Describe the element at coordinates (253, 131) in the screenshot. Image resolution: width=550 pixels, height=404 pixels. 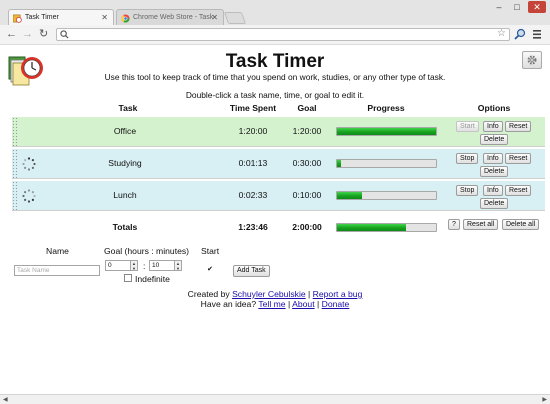
I see `task-time: 1:20:00` at that location.